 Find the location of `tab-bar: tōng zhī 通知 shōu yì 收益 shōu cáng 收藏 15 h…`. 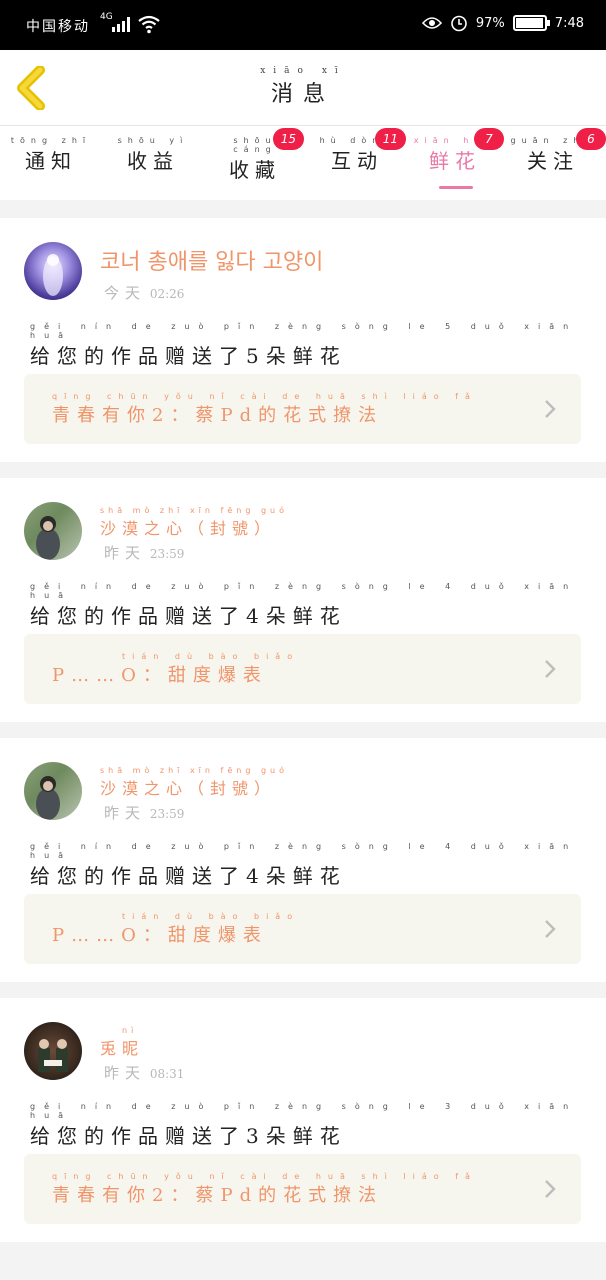

tab-bar: tōng zhī 通知 shōu yì 收益 shōu cáng 收藏 15 h… is located at coordinates (303, 163).